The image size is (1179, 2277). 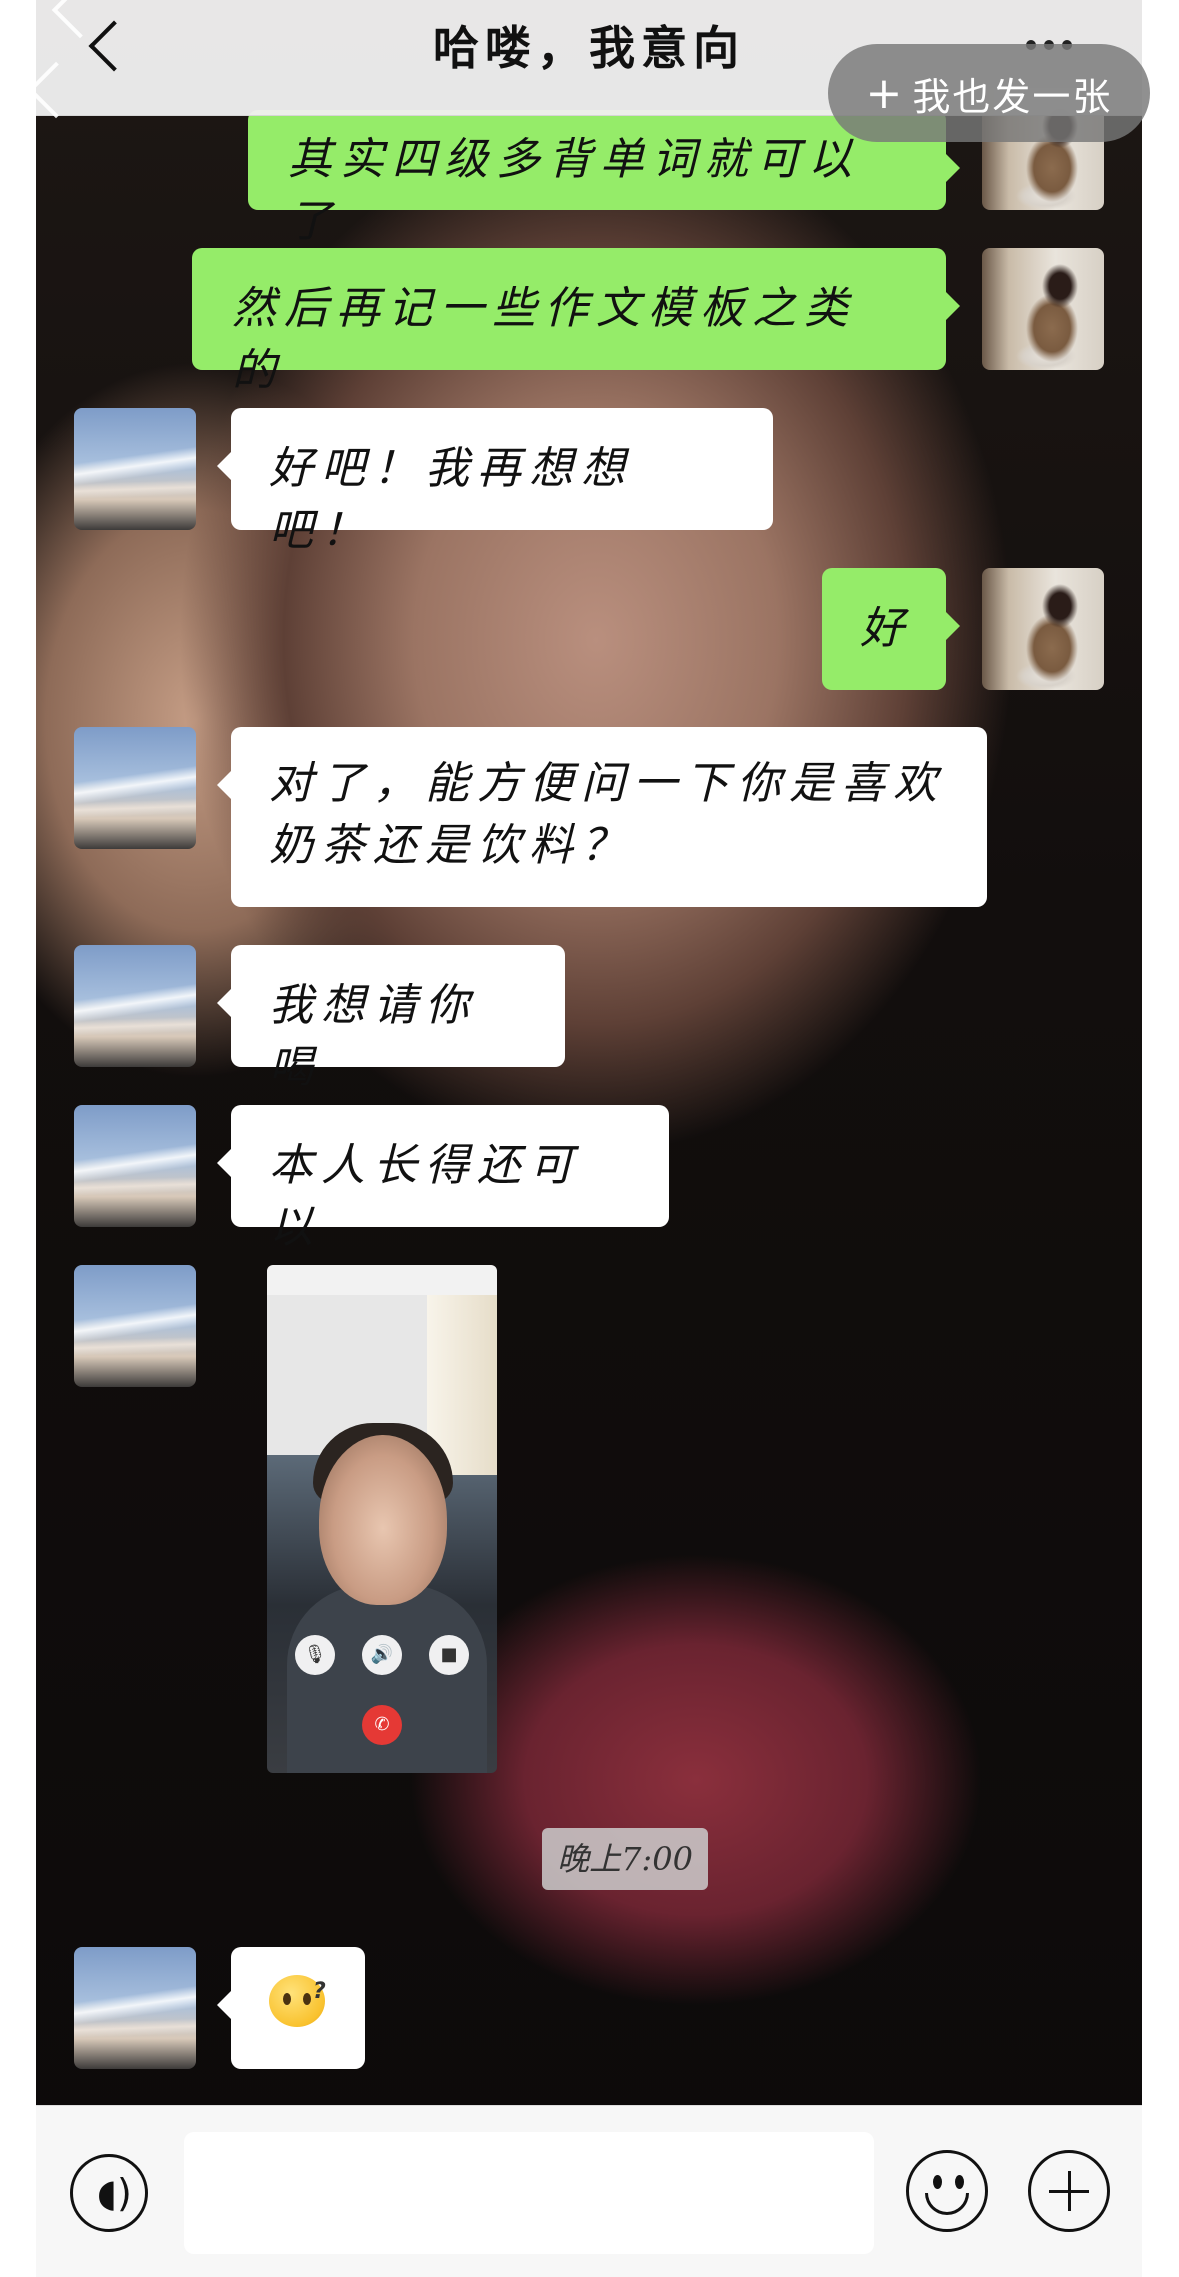 I want to click on message-text: 好, so click(x=886, y=628).